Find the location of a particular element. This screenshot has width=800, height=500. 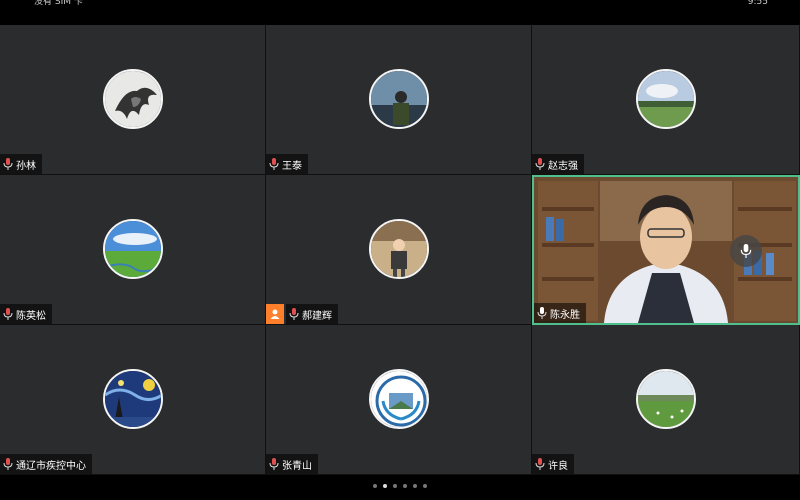

participant-tile: 通辽市疾控中心 is located at coordinates (133, 400).